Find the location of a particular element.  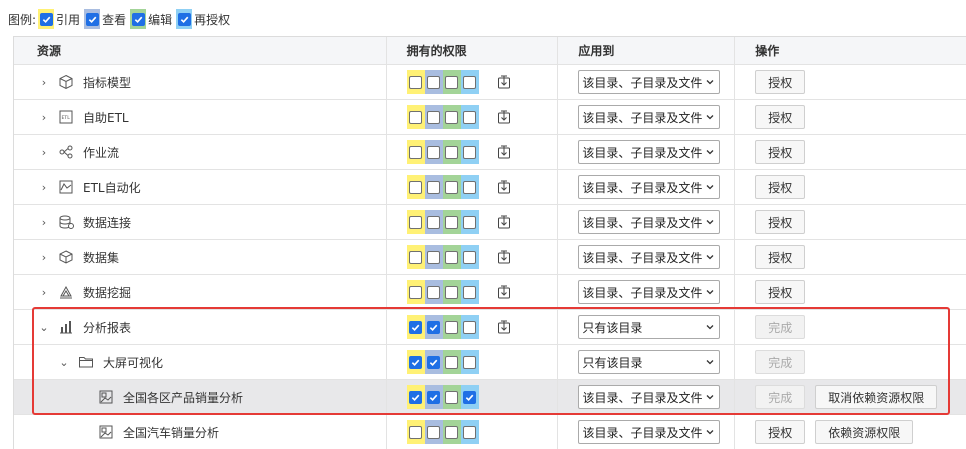

table-row: › 作业流 该目录、子目录及文件 授权 is located at coordinates (490, 152).